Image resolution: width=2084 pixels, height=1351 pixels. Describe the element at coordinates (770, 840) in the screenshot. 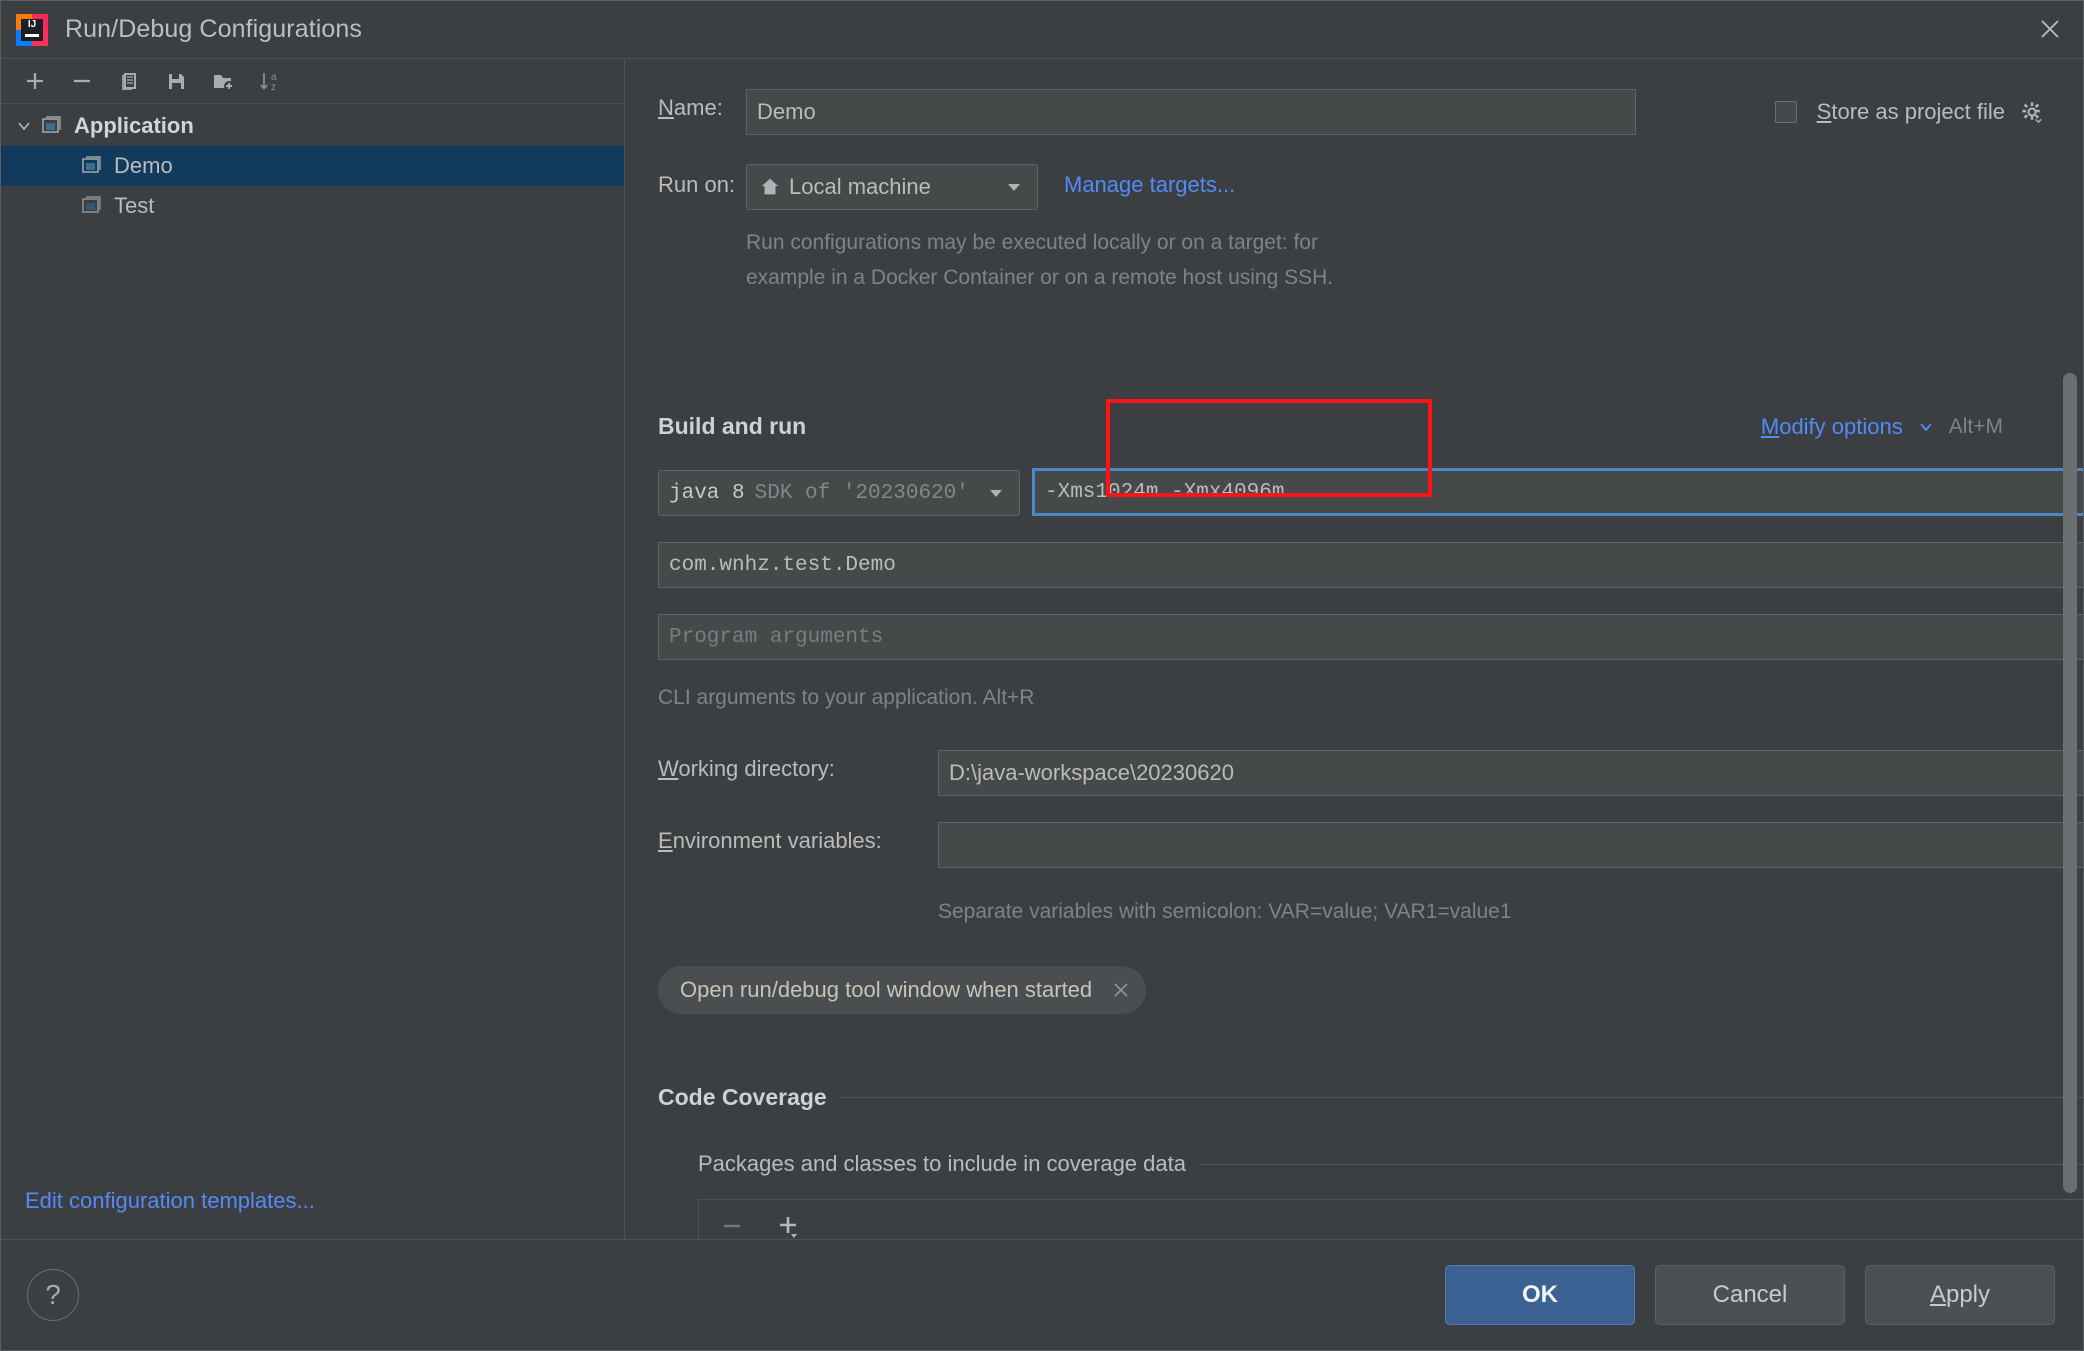

I see `environment-variables-label: Environment variables:` at that location.